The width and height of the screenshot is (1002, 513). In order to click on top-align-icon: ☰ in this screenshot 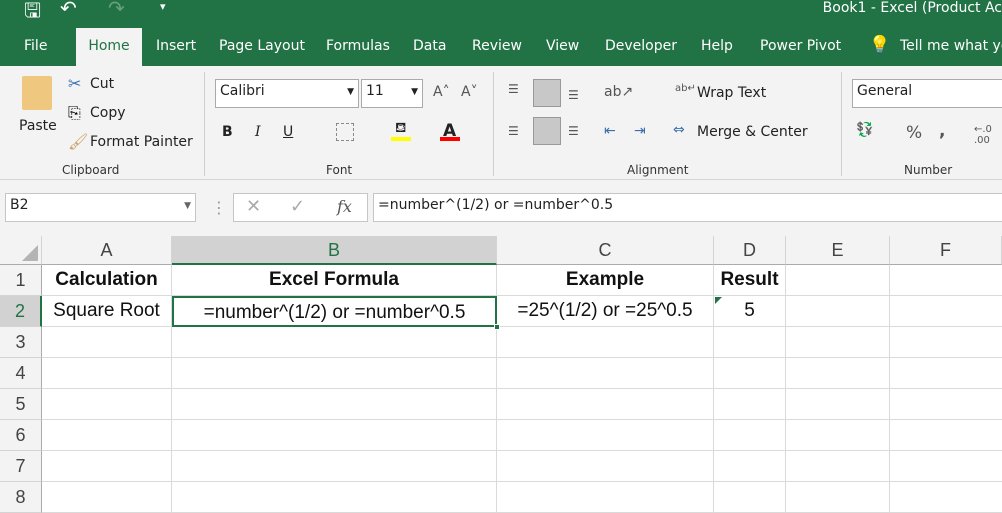, I will do `click(513, 89)`.